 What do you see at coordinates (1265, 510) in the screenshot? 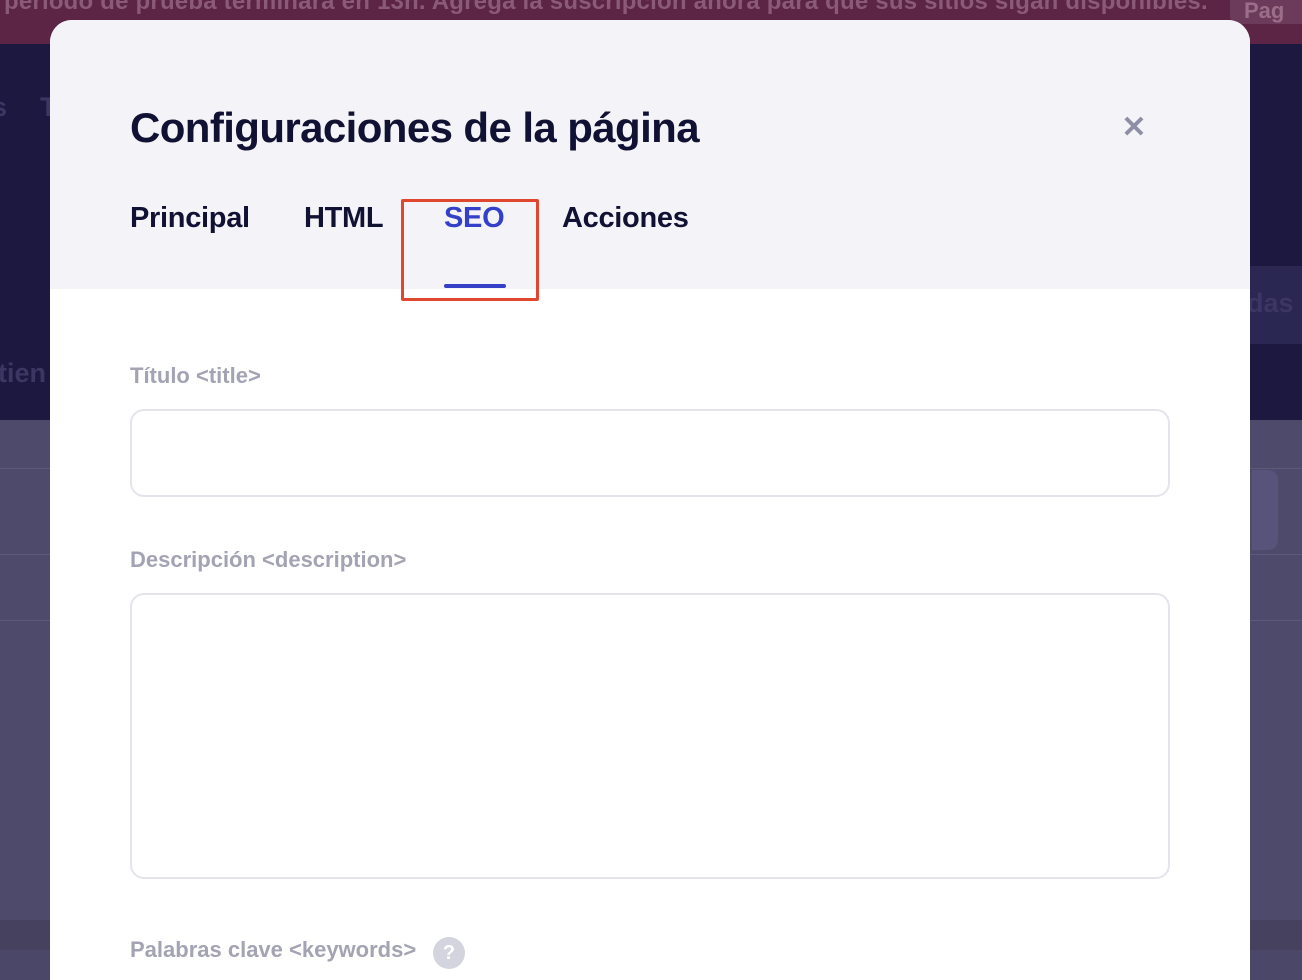
I see `background-side-button` at bounding box center [1265, 510].